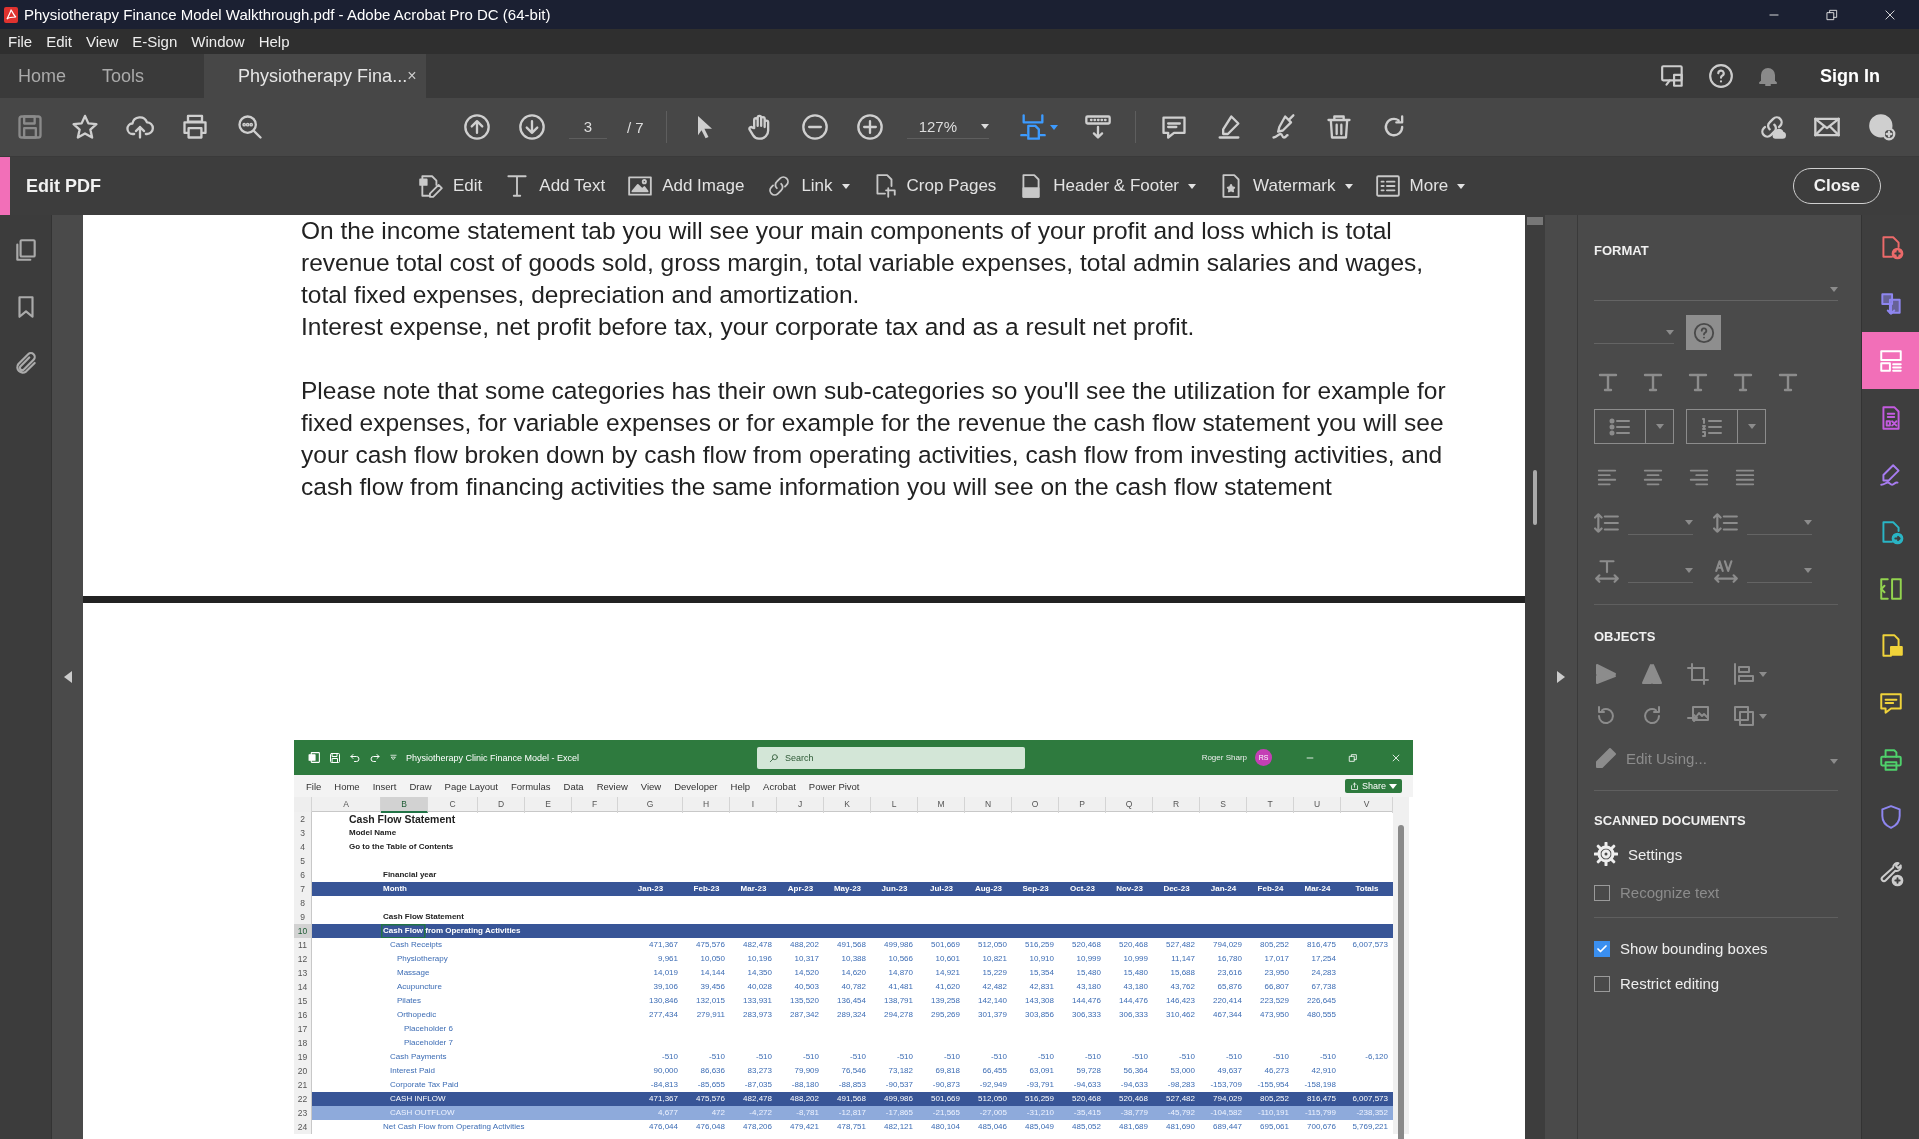  I want to click on numbered-list-button, so click(1726, 426).